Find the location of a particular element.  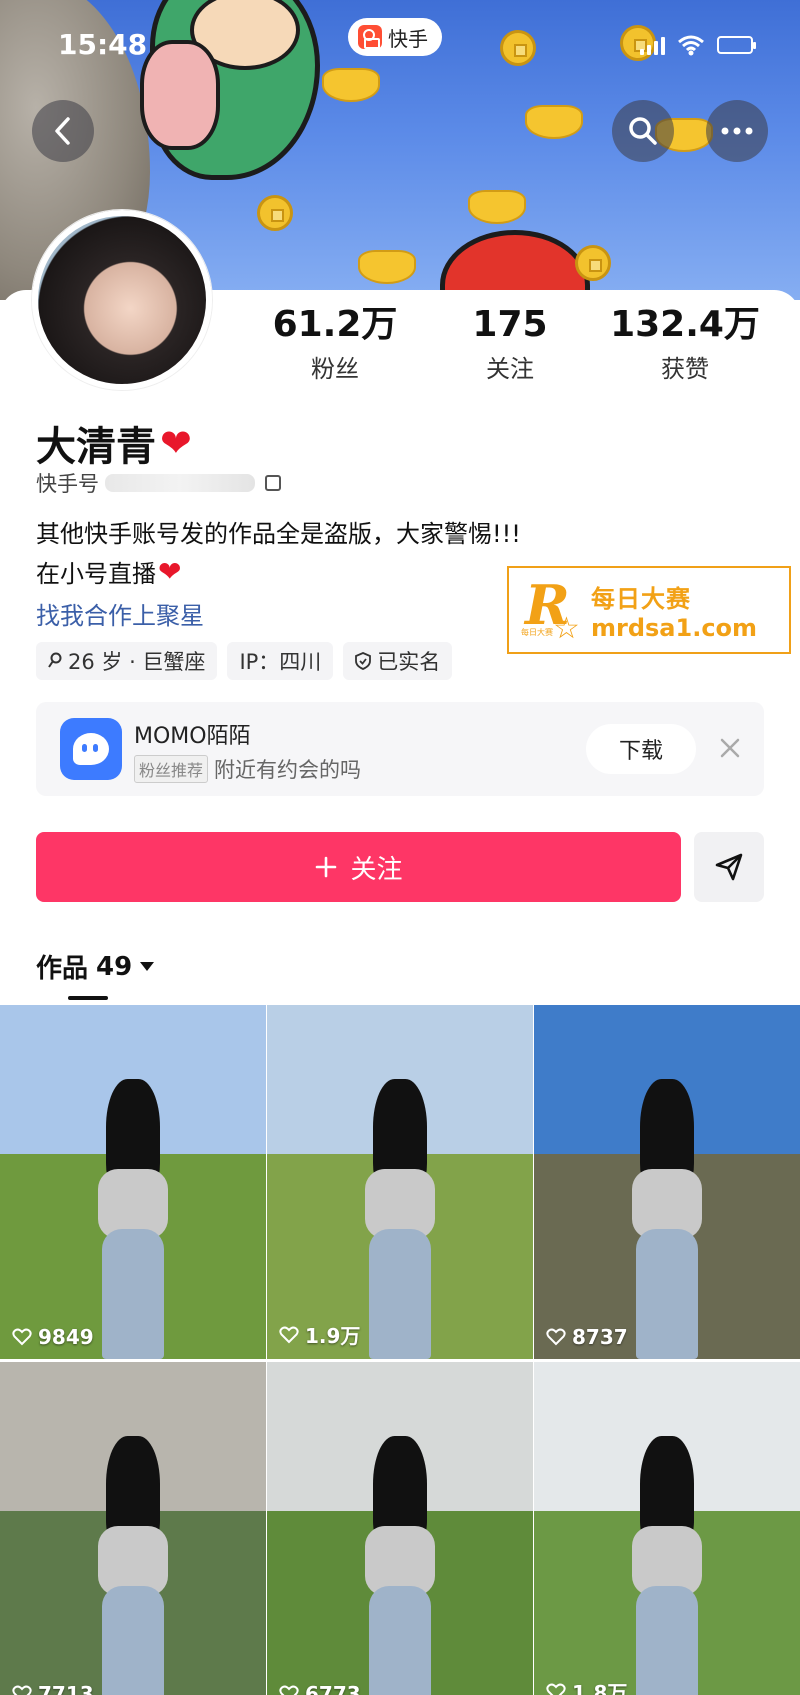

watermark-logo-small-text: 每日大赛 is located at coordinates (537, 632).